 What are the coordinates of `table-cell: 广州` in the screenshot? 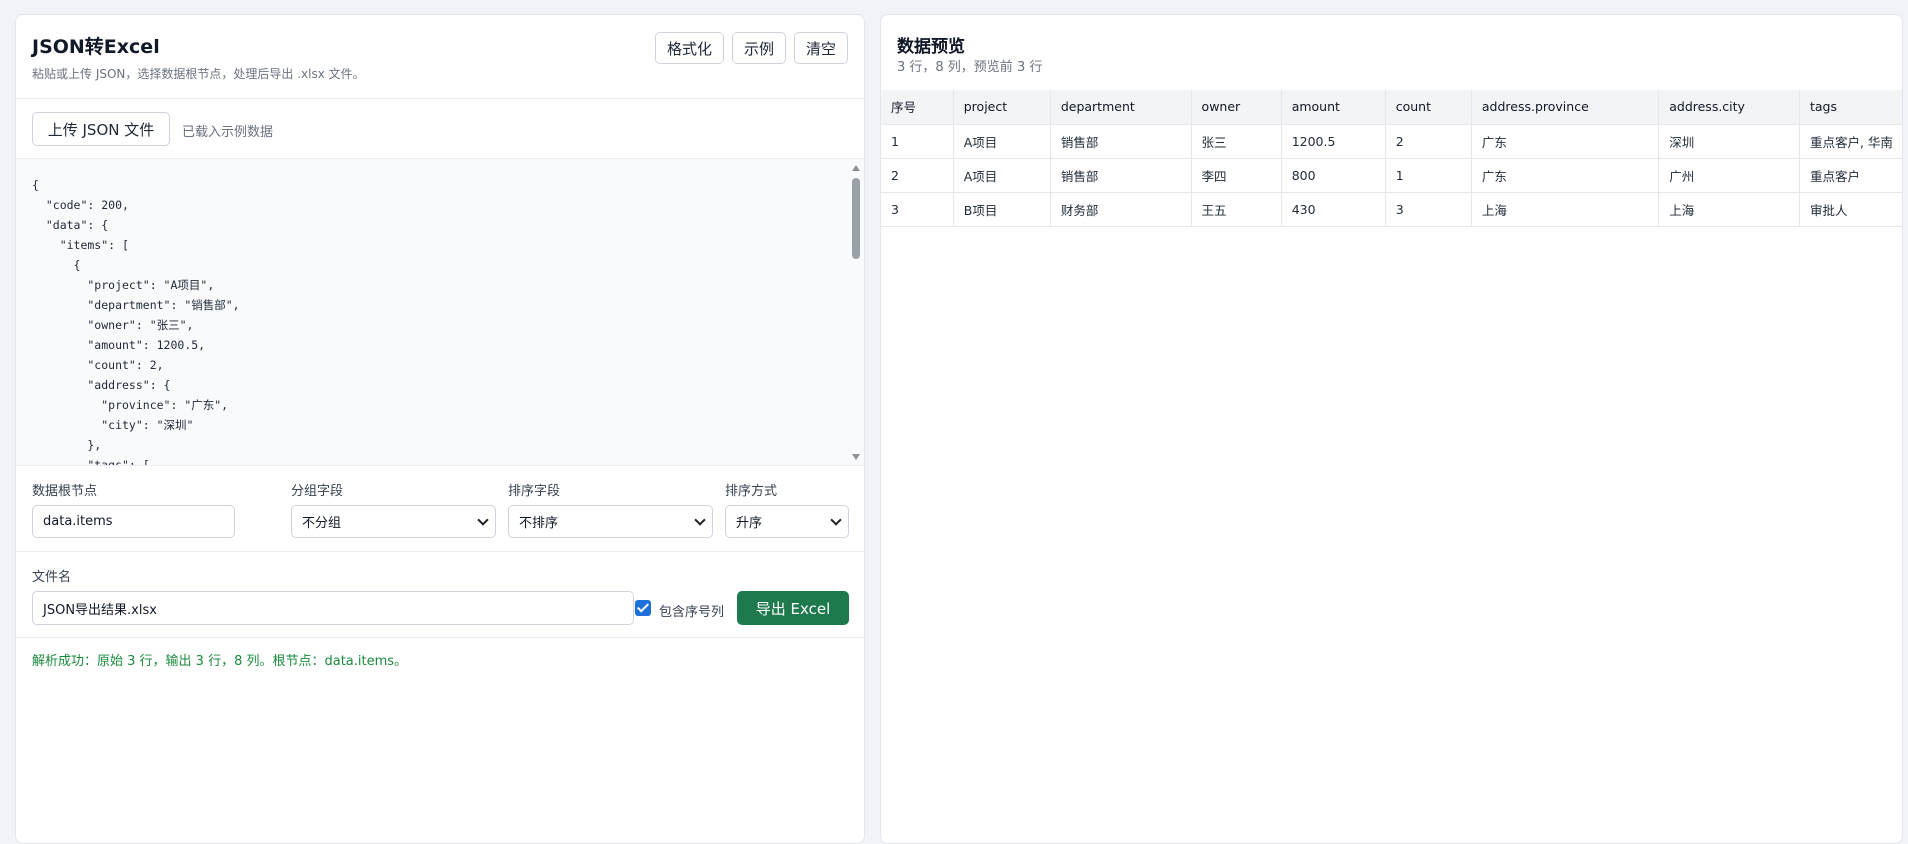 It's located at (1729, 175).